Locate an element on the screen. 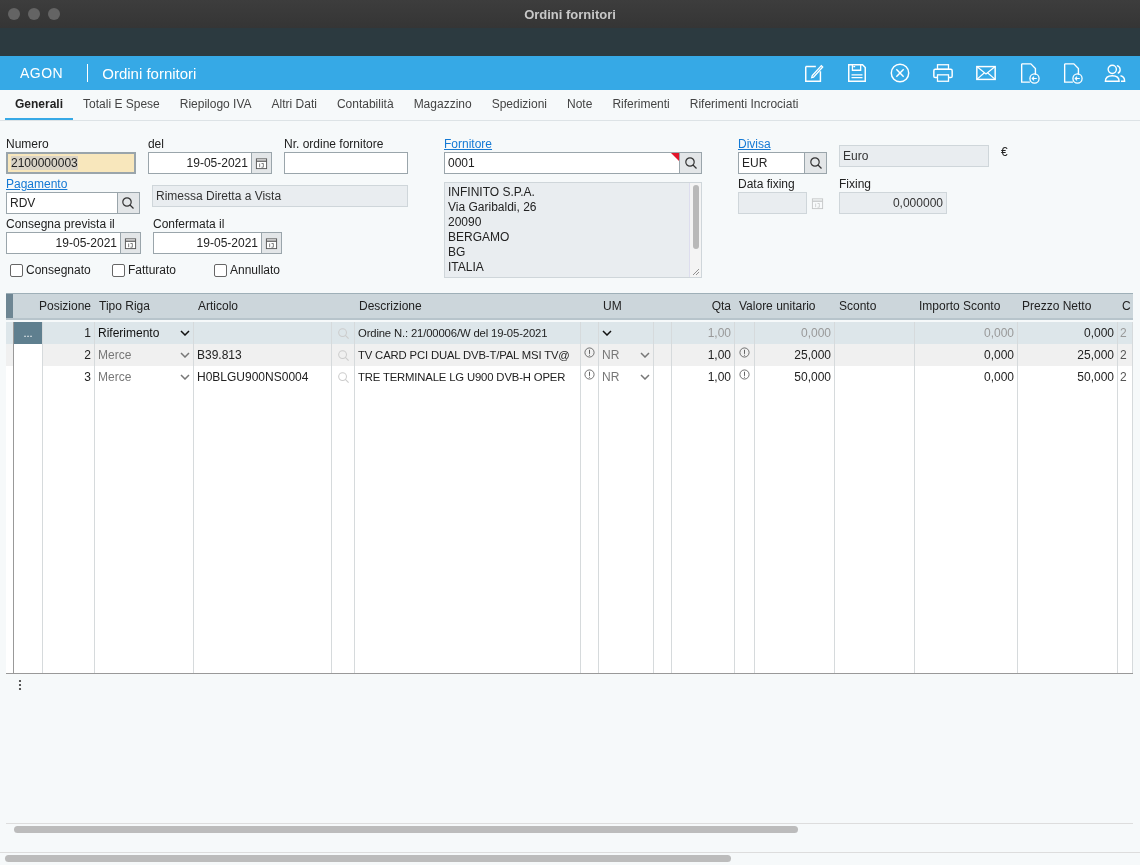 Image resolution: width=1140 pixels, height=865 pixels. field-label: Confermata il is located at coordinates (189, 224).